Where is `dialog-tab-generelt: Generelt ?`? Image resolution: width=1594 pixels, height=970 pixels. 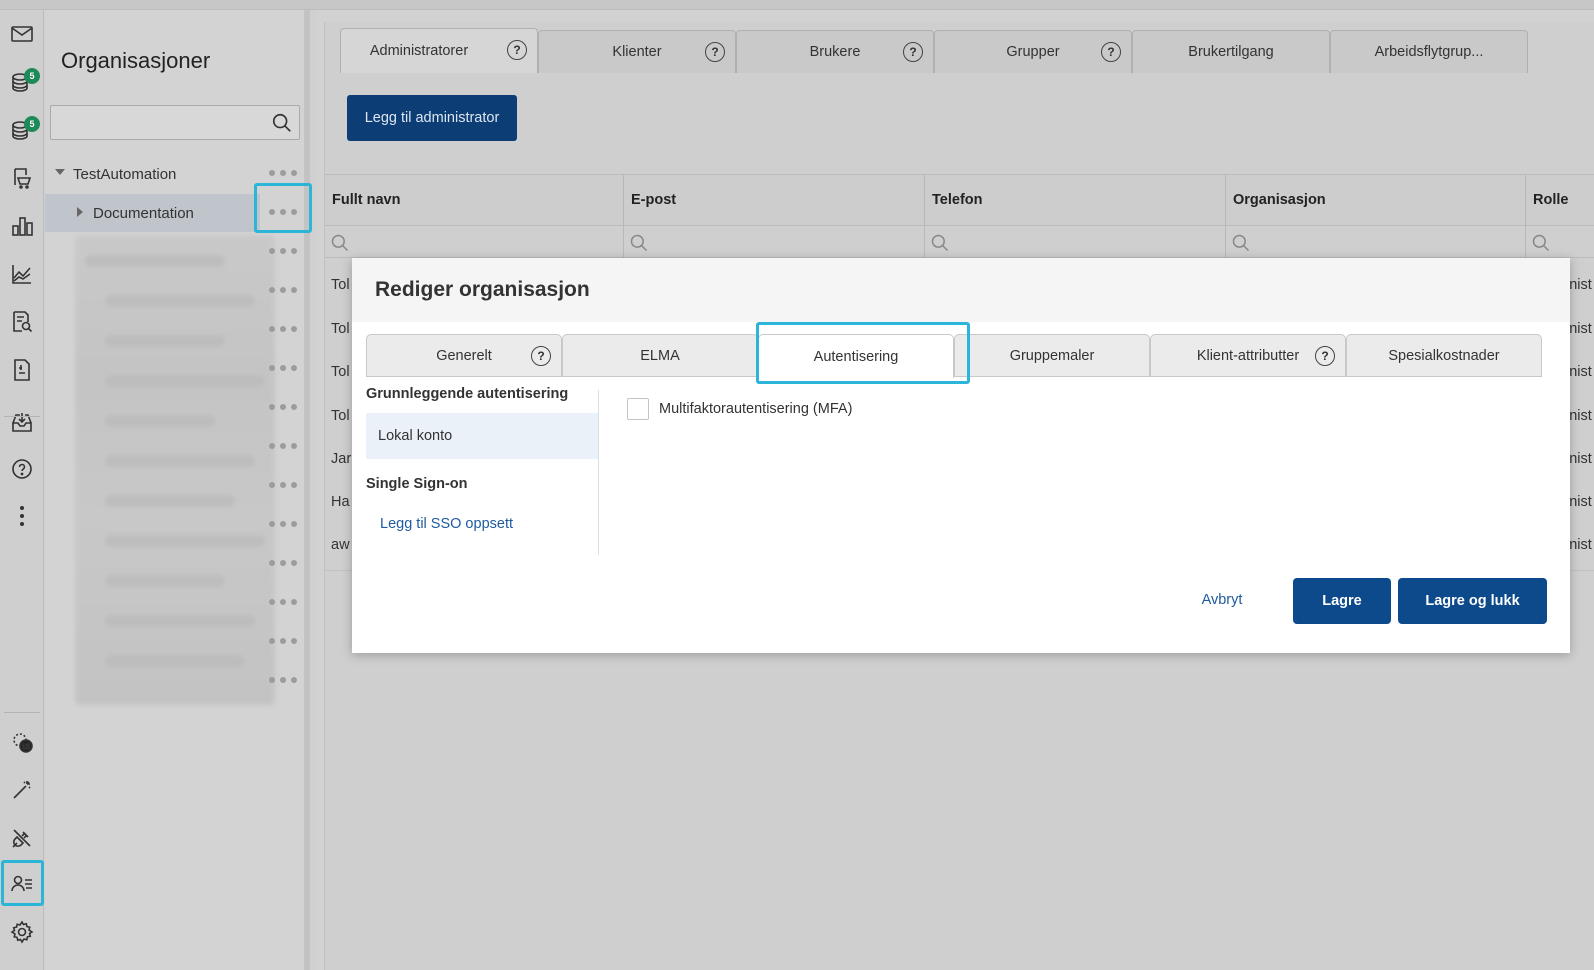 dialog-tab-generelt: Generelt ? is located at coordinates (464, 355).